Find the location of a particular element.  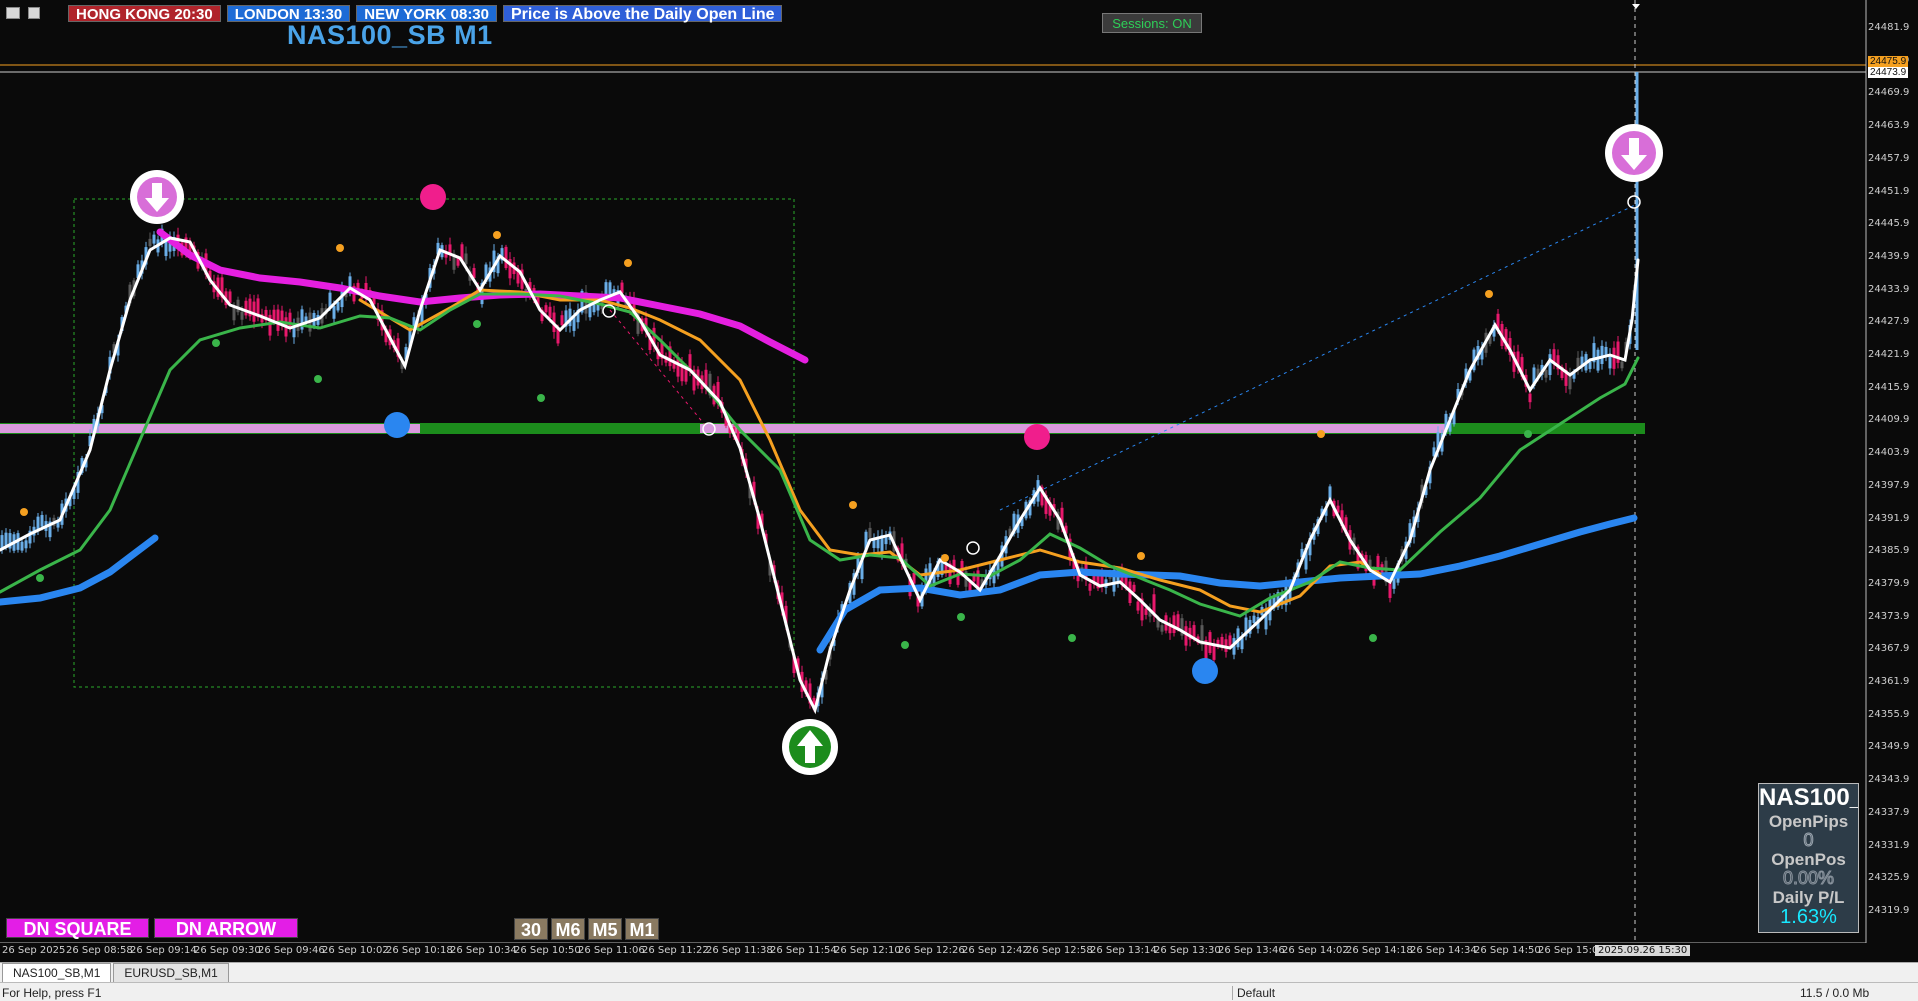

pink-marker-mid-icon is located at coordinates (1037, 437).